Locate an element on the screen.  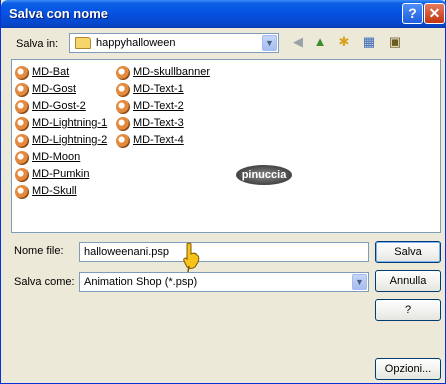
title-bar: Salva con nome ? ✕ is located at coordinates (223, 14).